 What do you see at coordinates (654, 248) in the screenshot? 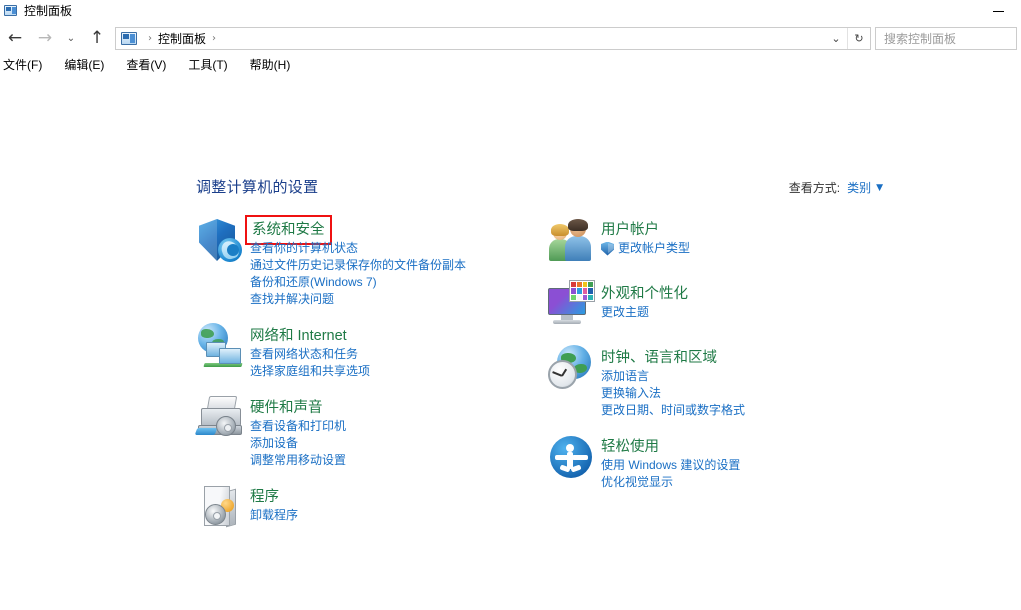
I see `link-change-account-type-label: 更改帐户类型` at bounding box center [654, 248].